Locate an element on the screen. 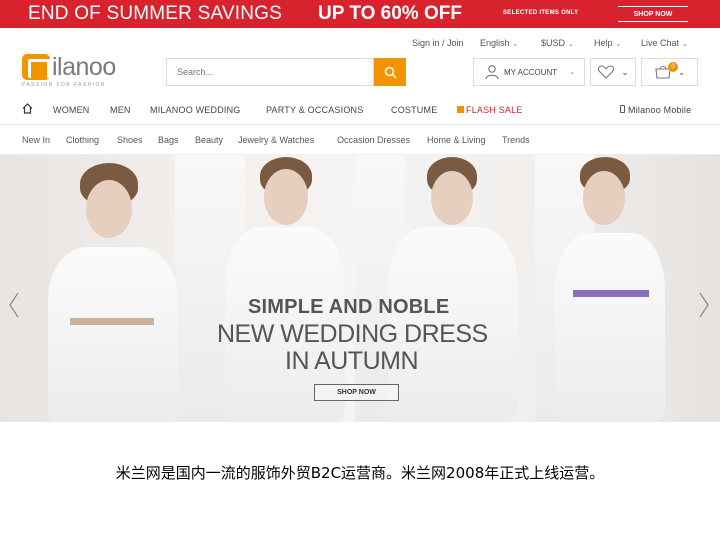 This screenshot has width=720, height=540. hero-headline: SIMPLE AND NOBLE is located at coordinates (349, 307).